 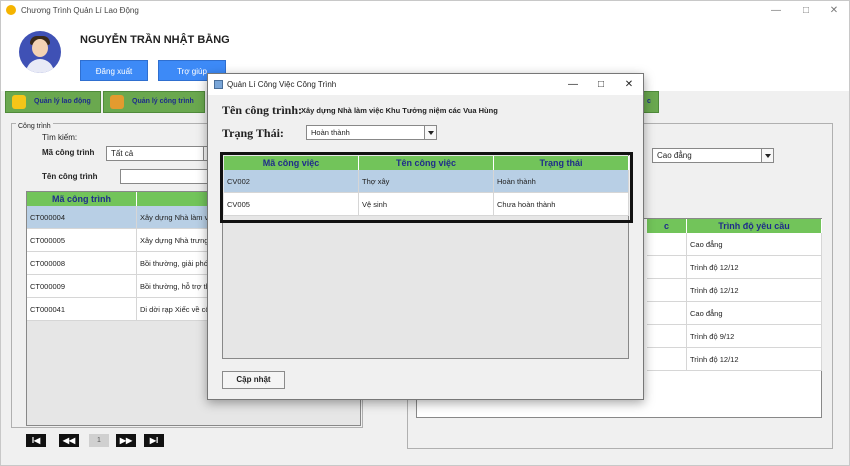 What do you see at coordinates (82, 217) in the screenshot?
I see `table-cell: CT000004` at bounding box center [82, 217].